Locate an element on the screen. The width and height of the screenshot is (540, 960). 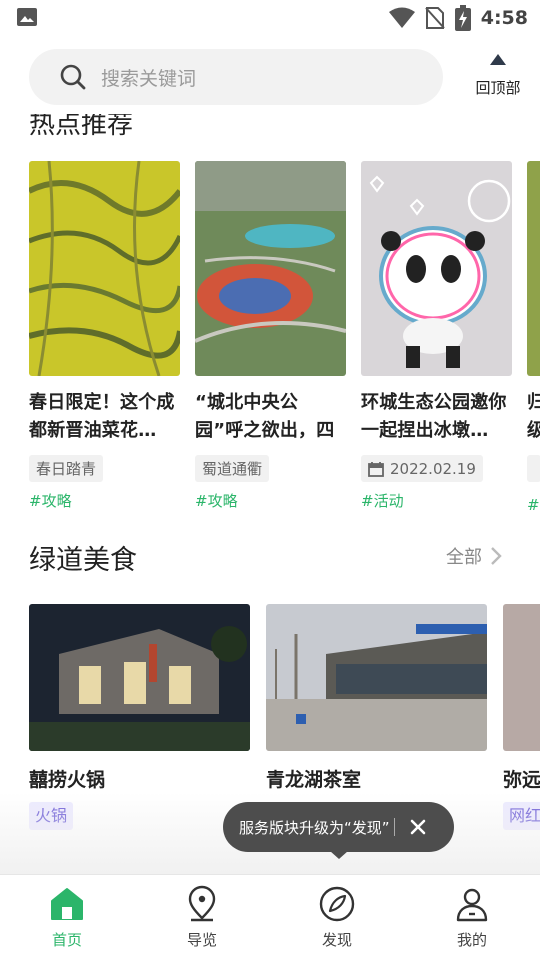
back-to-top-label: 回顶部 is located at coordinates (498, 88).